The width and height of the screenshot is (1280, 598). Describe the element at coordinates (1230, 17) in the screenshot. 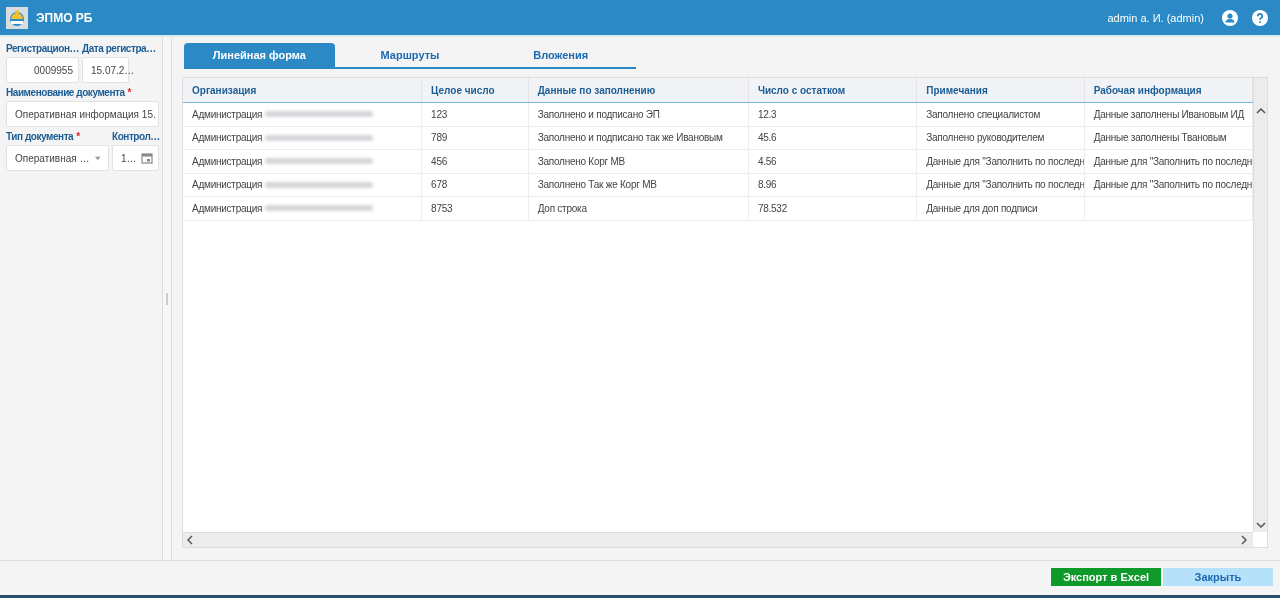

I see `user-icon` at that location.